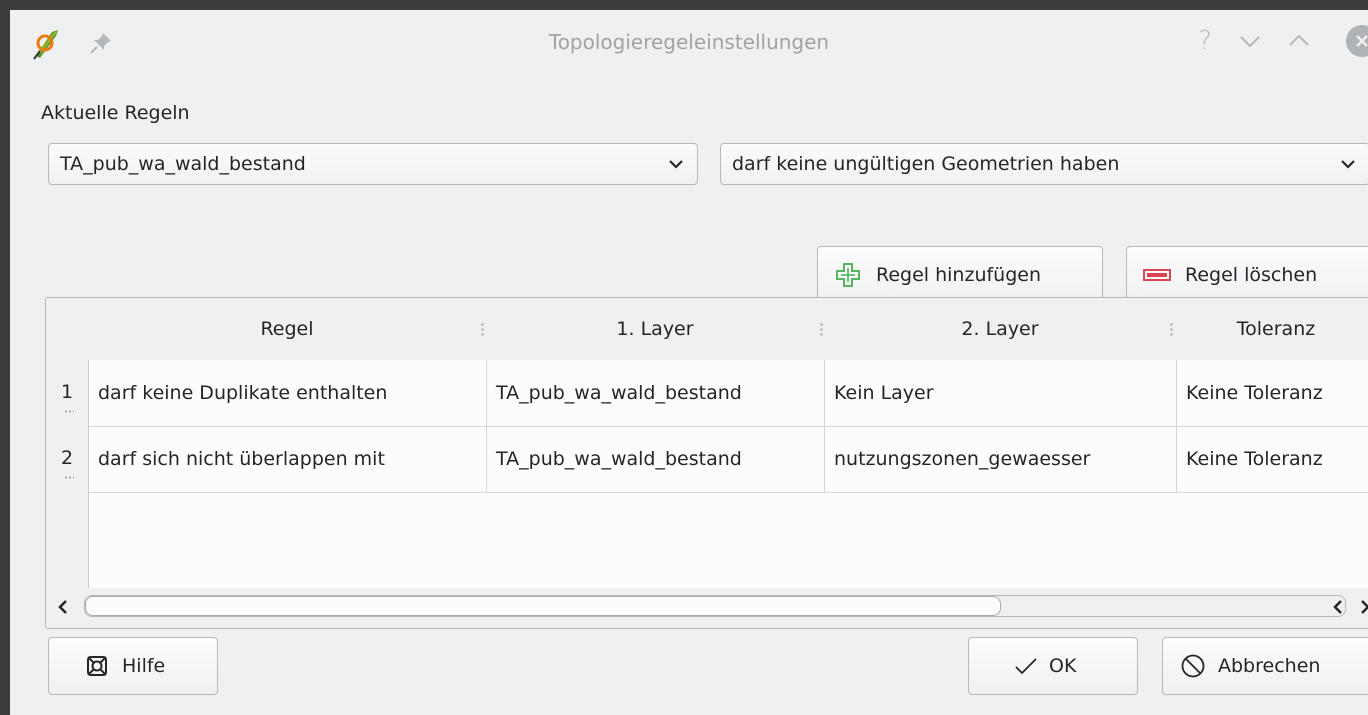 This screenshot has width=1368, height=715. What do you see at coordinates (288, 393) in the screenshot?
I see `cell-rule: darf keine Duplikate enthalten` at bounding box center [288, 393].